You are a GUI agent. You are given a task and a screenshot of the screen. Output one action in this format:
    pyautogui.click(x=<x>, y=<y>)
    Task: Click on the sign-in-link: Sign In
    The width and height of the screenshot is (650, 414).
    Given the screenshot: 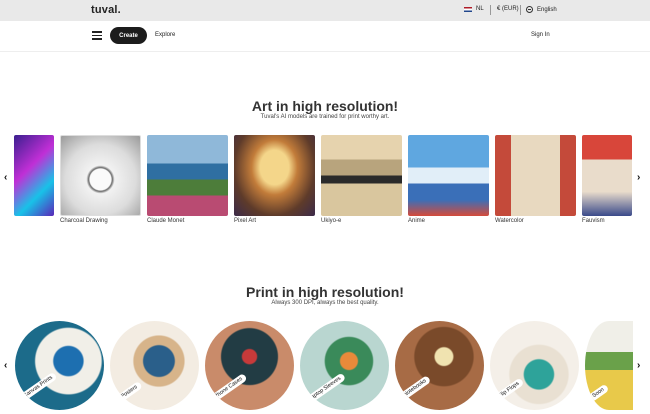 What is the action you would take?
    pyautogui.click(x=540, y=35)
    